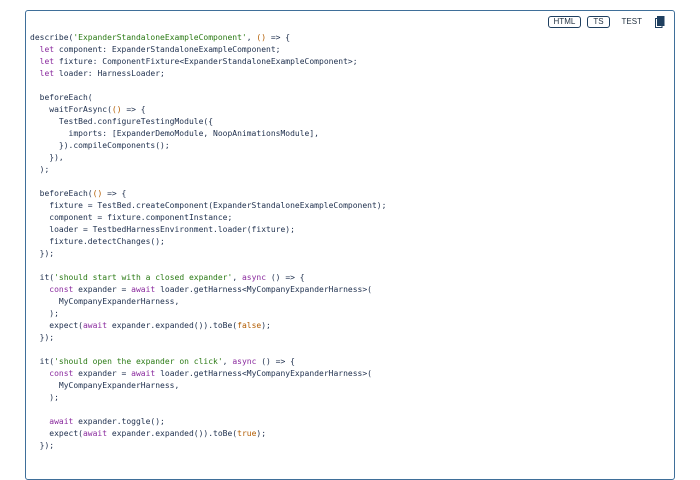 Image resolution: width=700 pixels, height=480 pixels. I want to click on code-token: true, so click(247, 433).